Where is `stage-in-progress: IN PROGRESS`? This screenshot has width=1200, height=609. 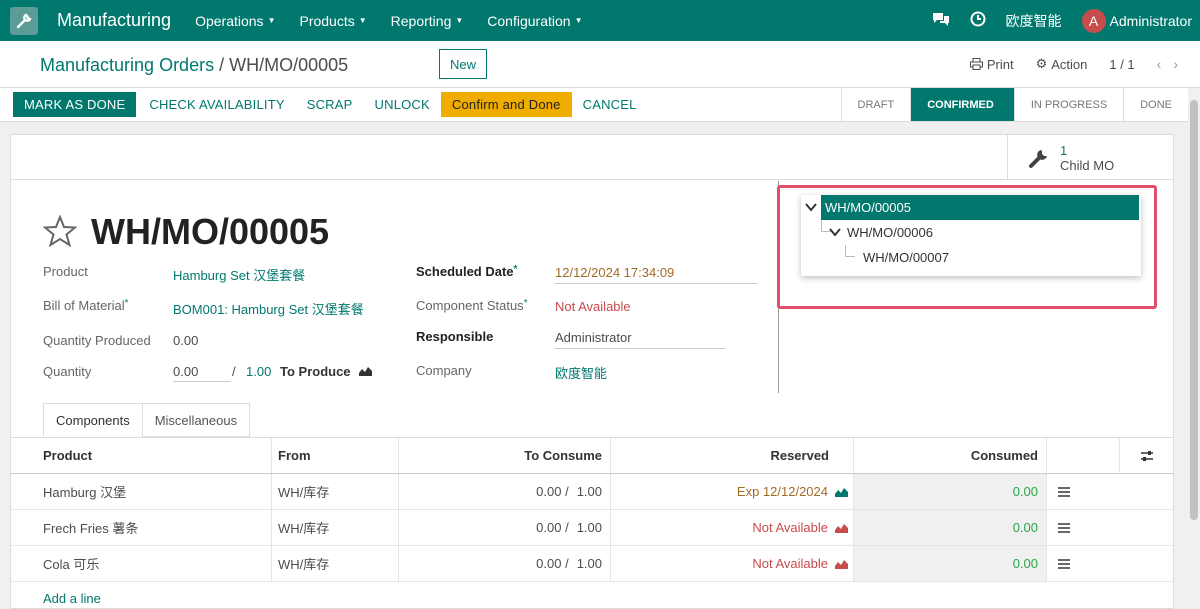 stage-in-progress: IN PROGRESS is located at coordinates (1068, 104).